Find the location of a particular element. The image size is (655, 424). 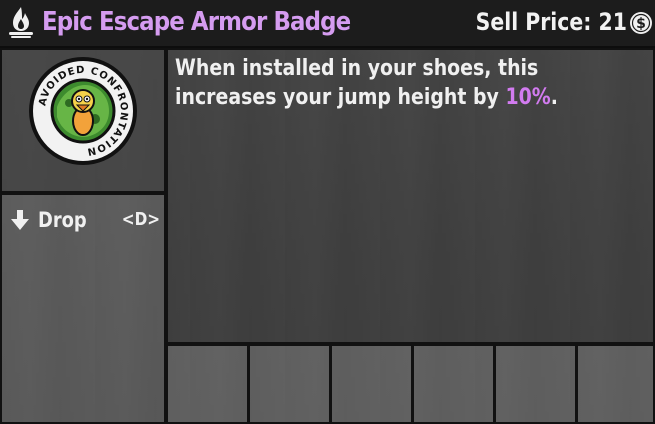

mod-slots is located at coordinates (410, 384).